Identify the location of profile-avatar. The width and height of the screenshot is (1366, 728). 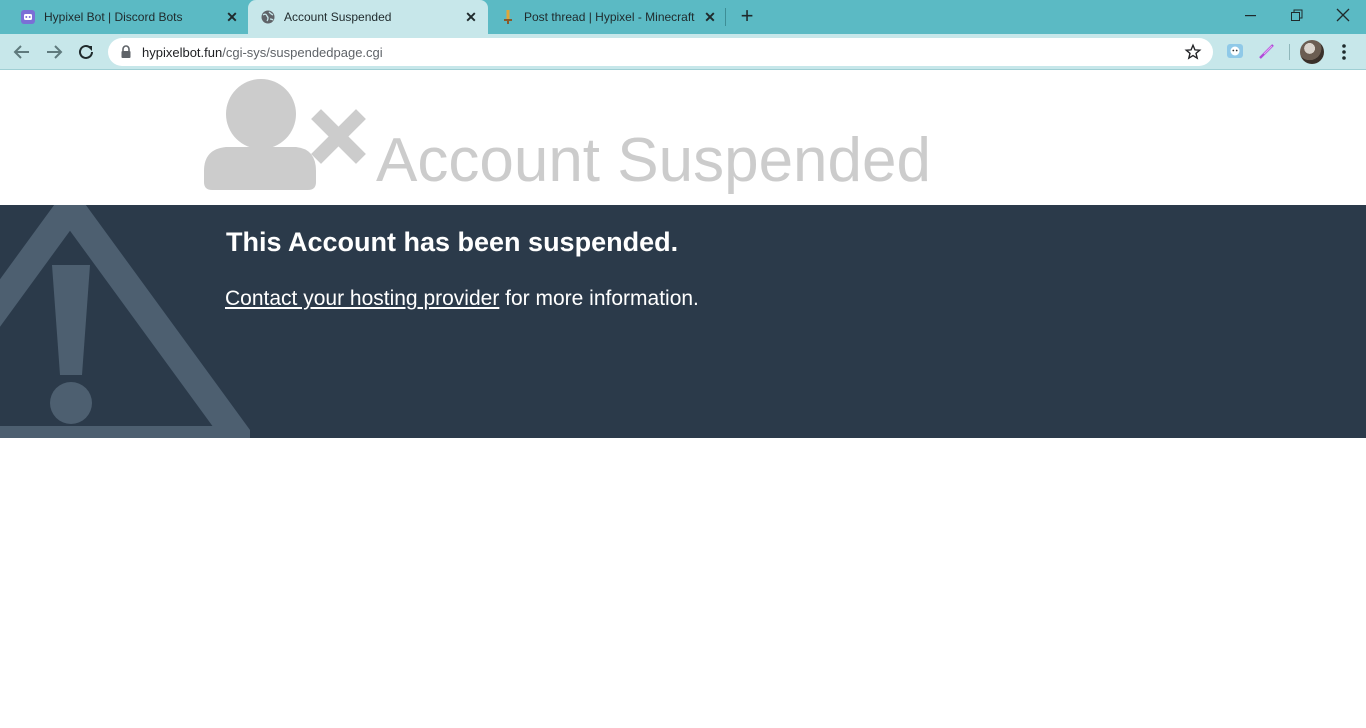
(1312, 52).